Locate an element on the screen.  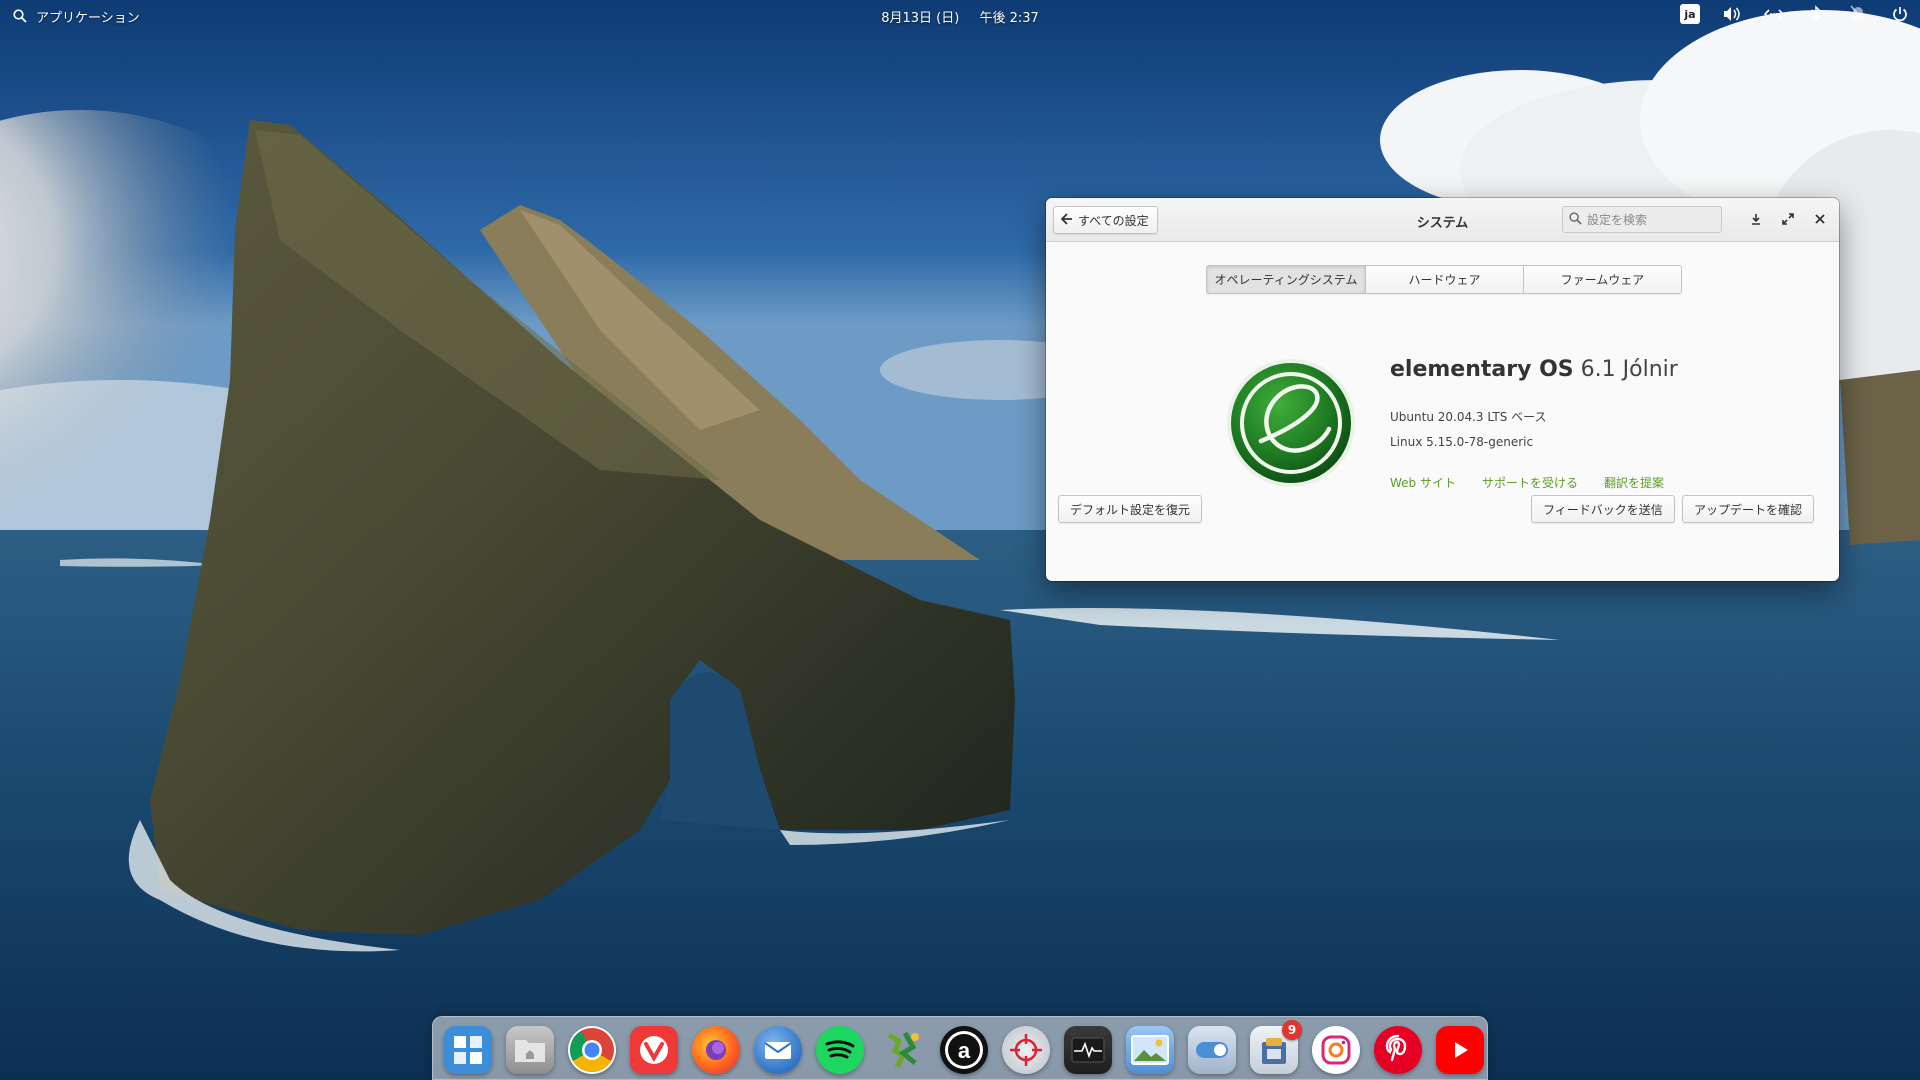
get-support-link: サポートを受ける is located at coordinates (1530, 482).